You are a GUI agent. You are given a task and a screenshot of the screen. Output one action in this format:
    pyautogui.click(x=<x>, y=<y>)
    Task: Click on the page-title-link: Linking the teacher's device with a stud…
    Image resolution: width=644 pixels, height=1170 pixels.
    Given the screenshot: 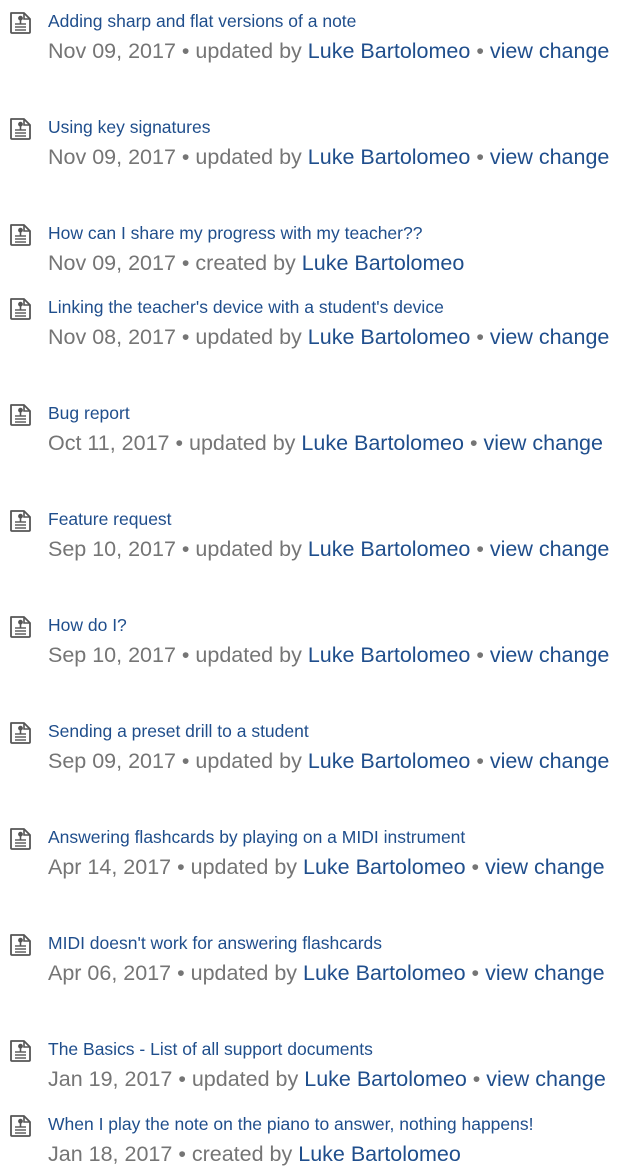 What is the action you would take?
    pyautogui.click(x=246, y=307)
    